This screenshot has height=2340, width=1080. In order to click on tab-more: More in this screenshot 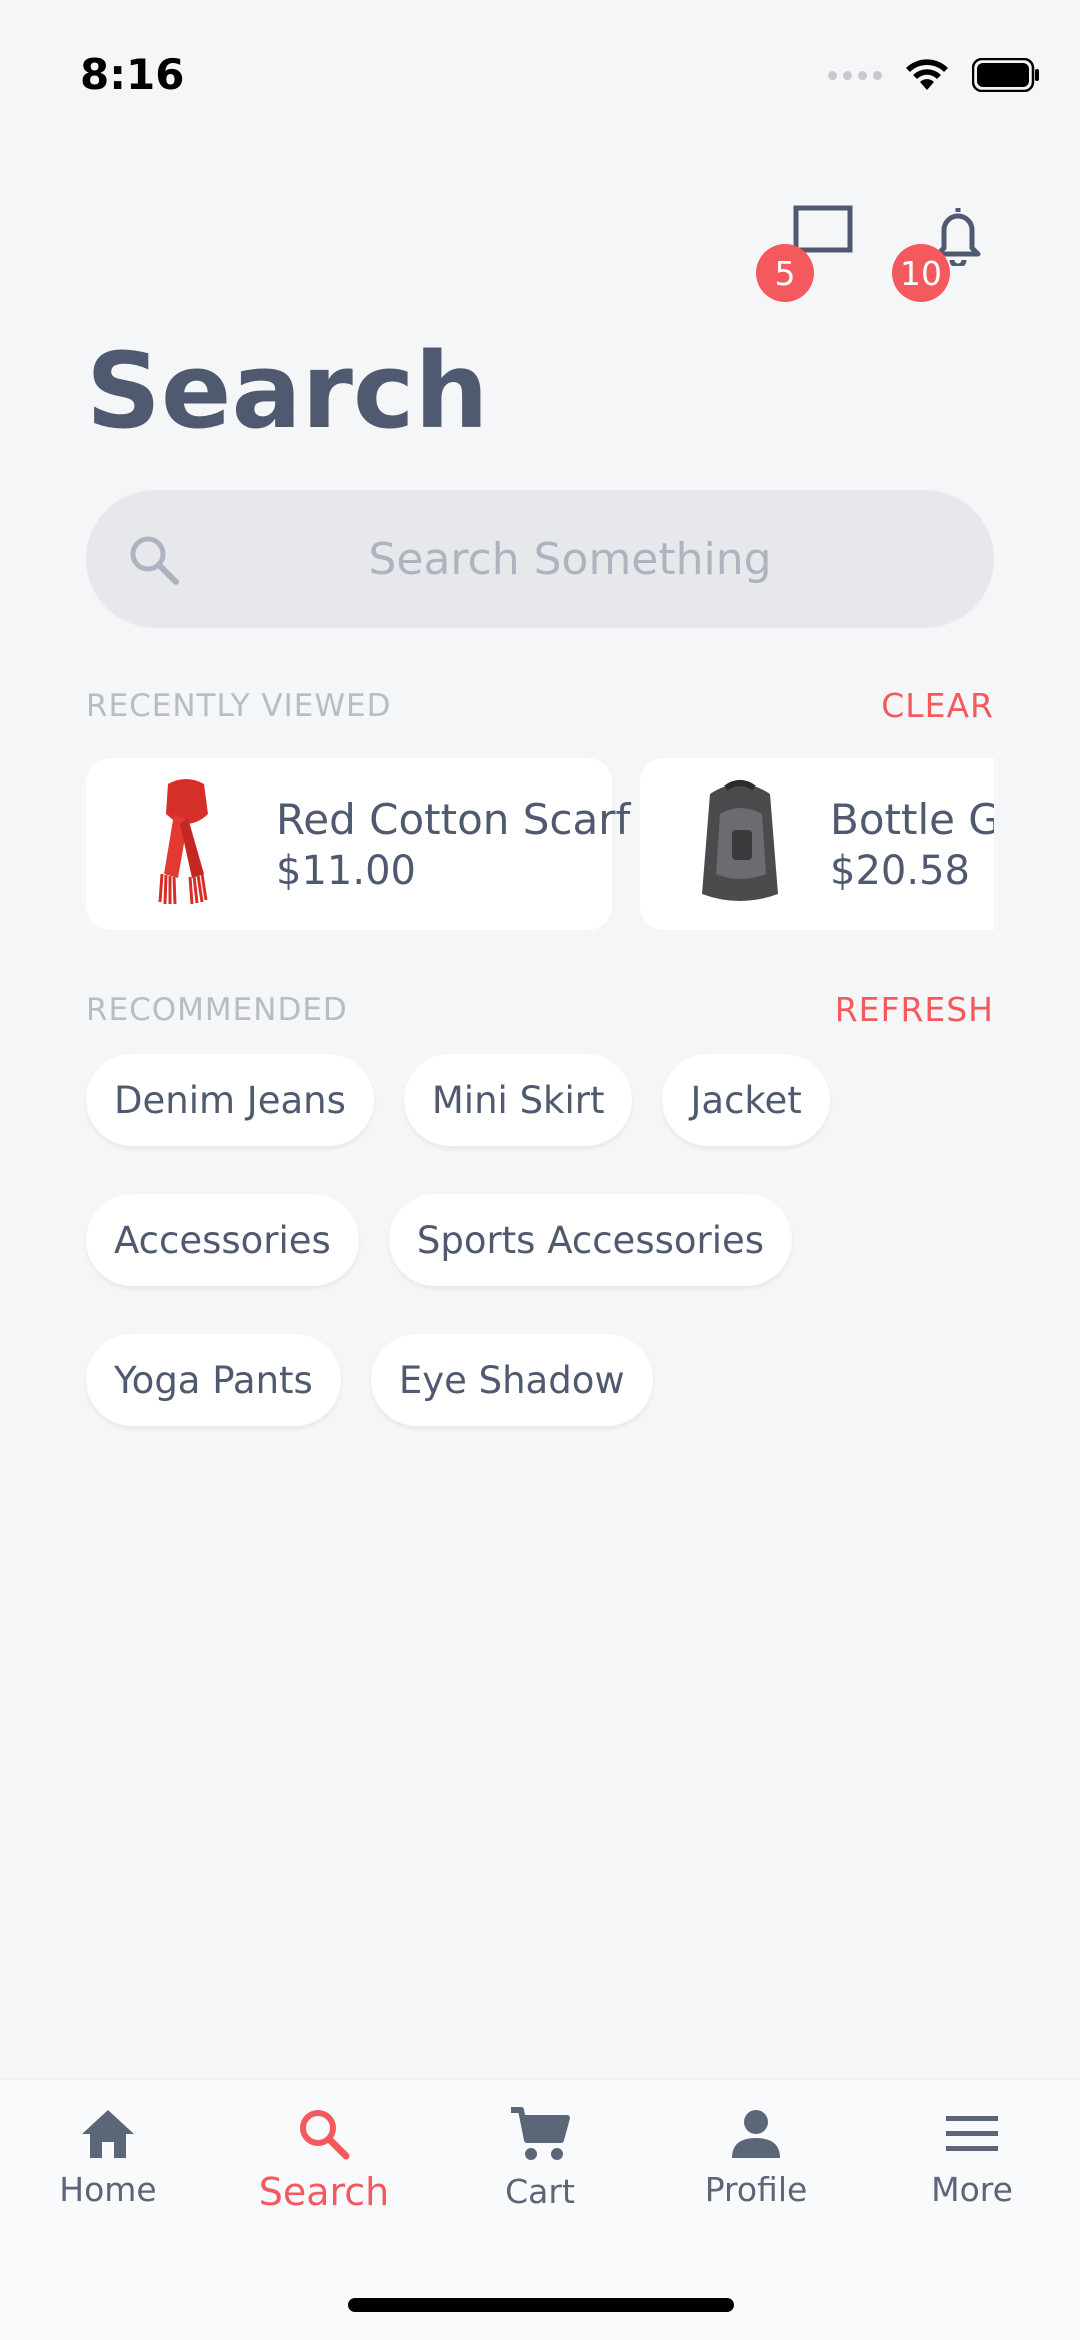, I will do `click(972, 2170)`.